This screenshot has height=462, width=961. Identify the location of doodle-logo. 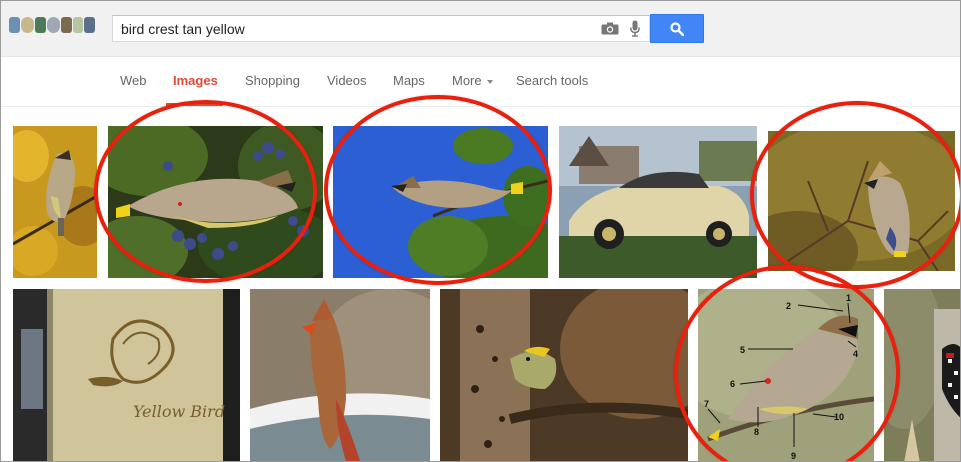
(52, 25).